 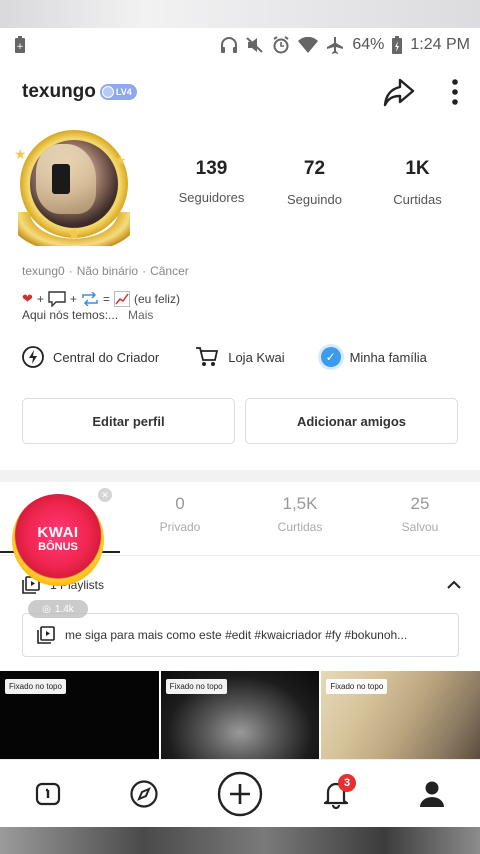 I want to click on nav-home, so click(x=48, y=794).